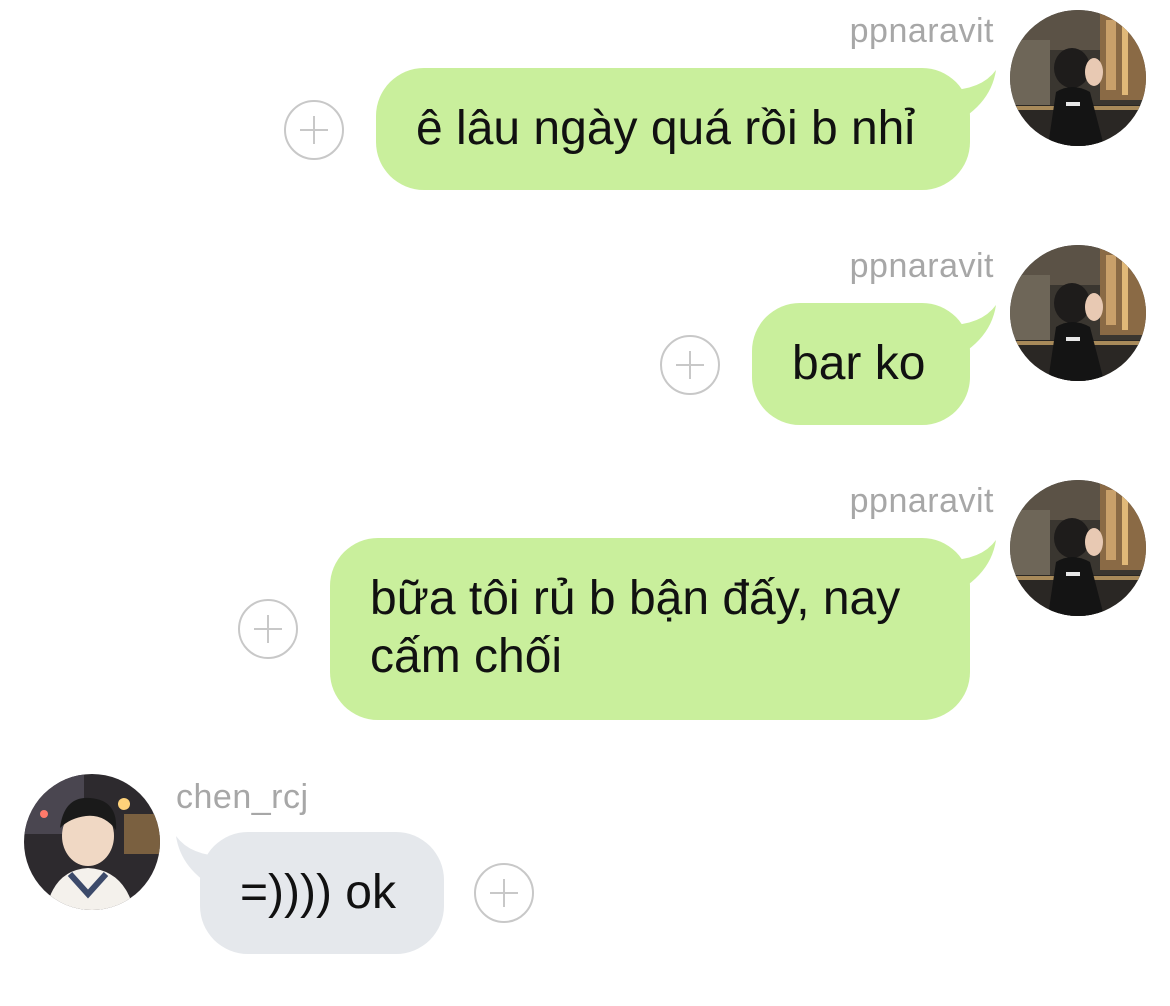 The image size is (1170, 1006). What do you see at coordinates (466, 656) in the screenshot?
I see `message-text-line: cấm chối` at bounding box center [466, 656].